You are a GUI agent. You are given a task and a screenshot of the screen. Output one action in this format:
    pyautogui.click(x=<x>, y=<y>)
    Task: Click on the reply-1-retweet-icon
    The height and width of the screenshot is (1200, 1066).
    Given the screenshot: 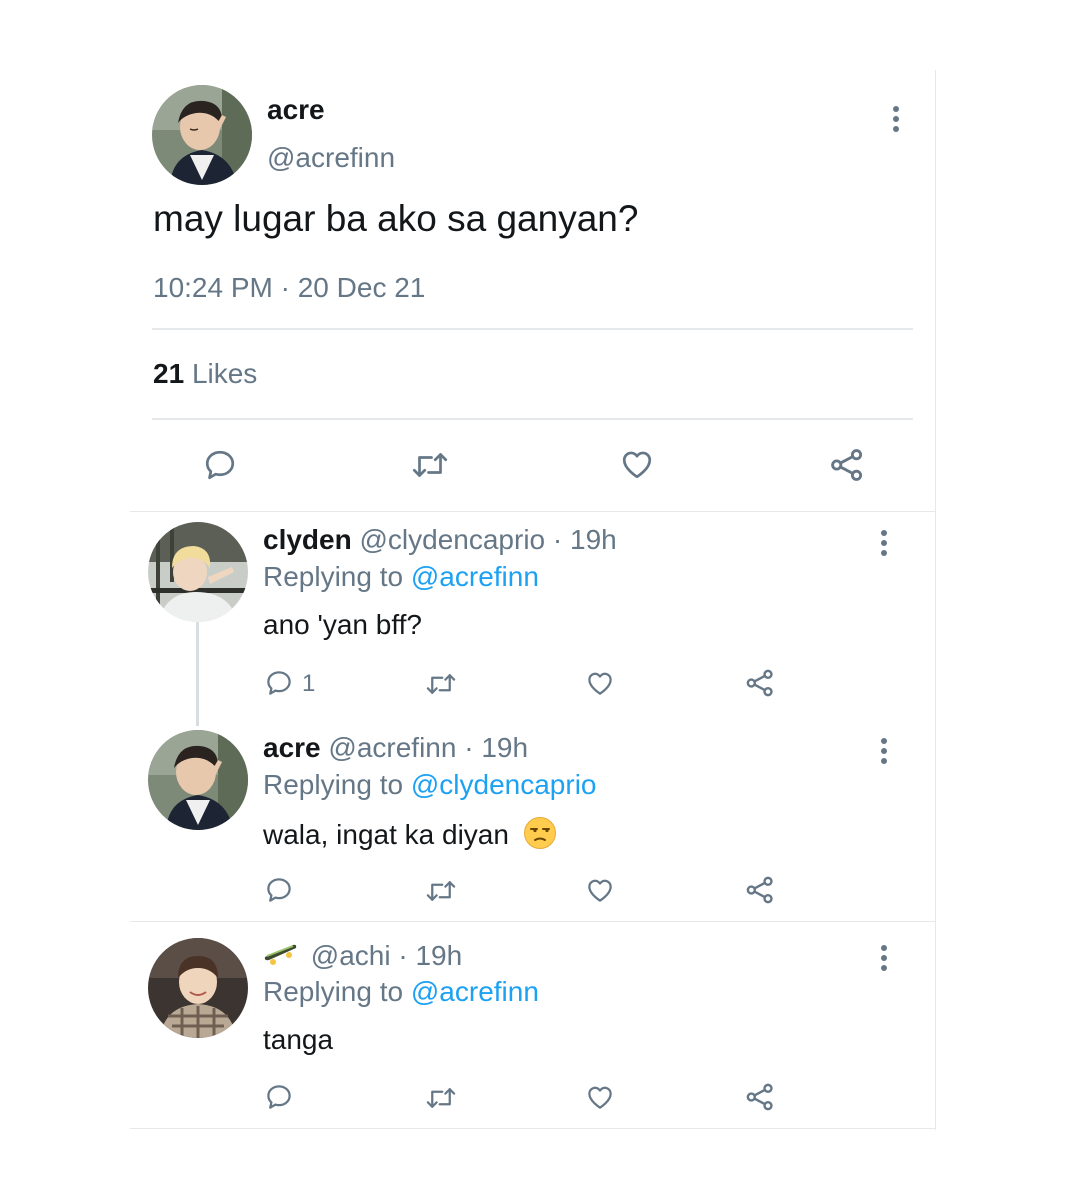 What is the action you would take?
    pyautogui.click(x=441, y=684)
    